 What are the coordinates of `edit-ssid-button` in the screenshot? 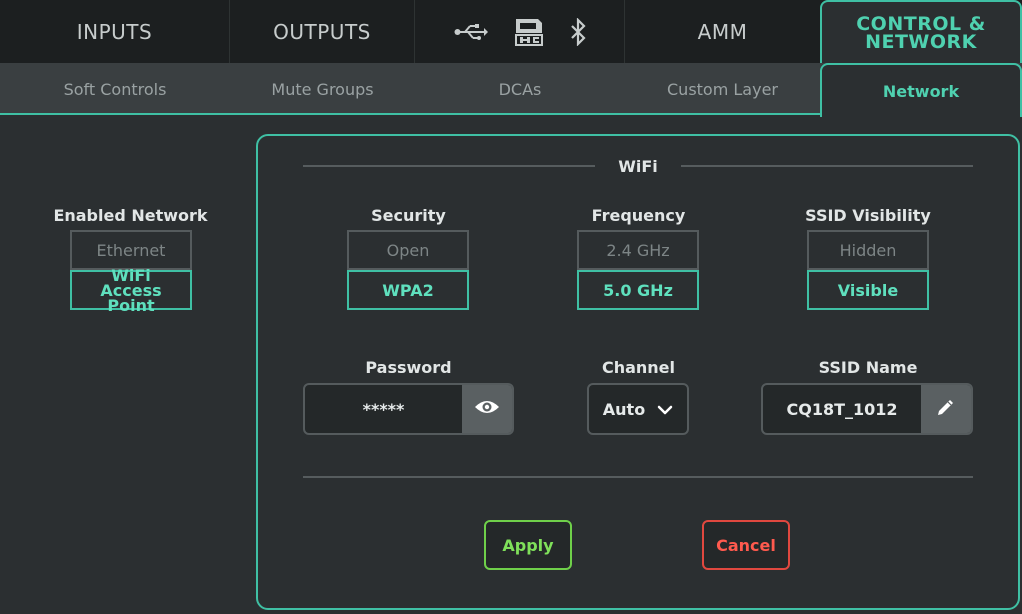 It's located at (946, 409).